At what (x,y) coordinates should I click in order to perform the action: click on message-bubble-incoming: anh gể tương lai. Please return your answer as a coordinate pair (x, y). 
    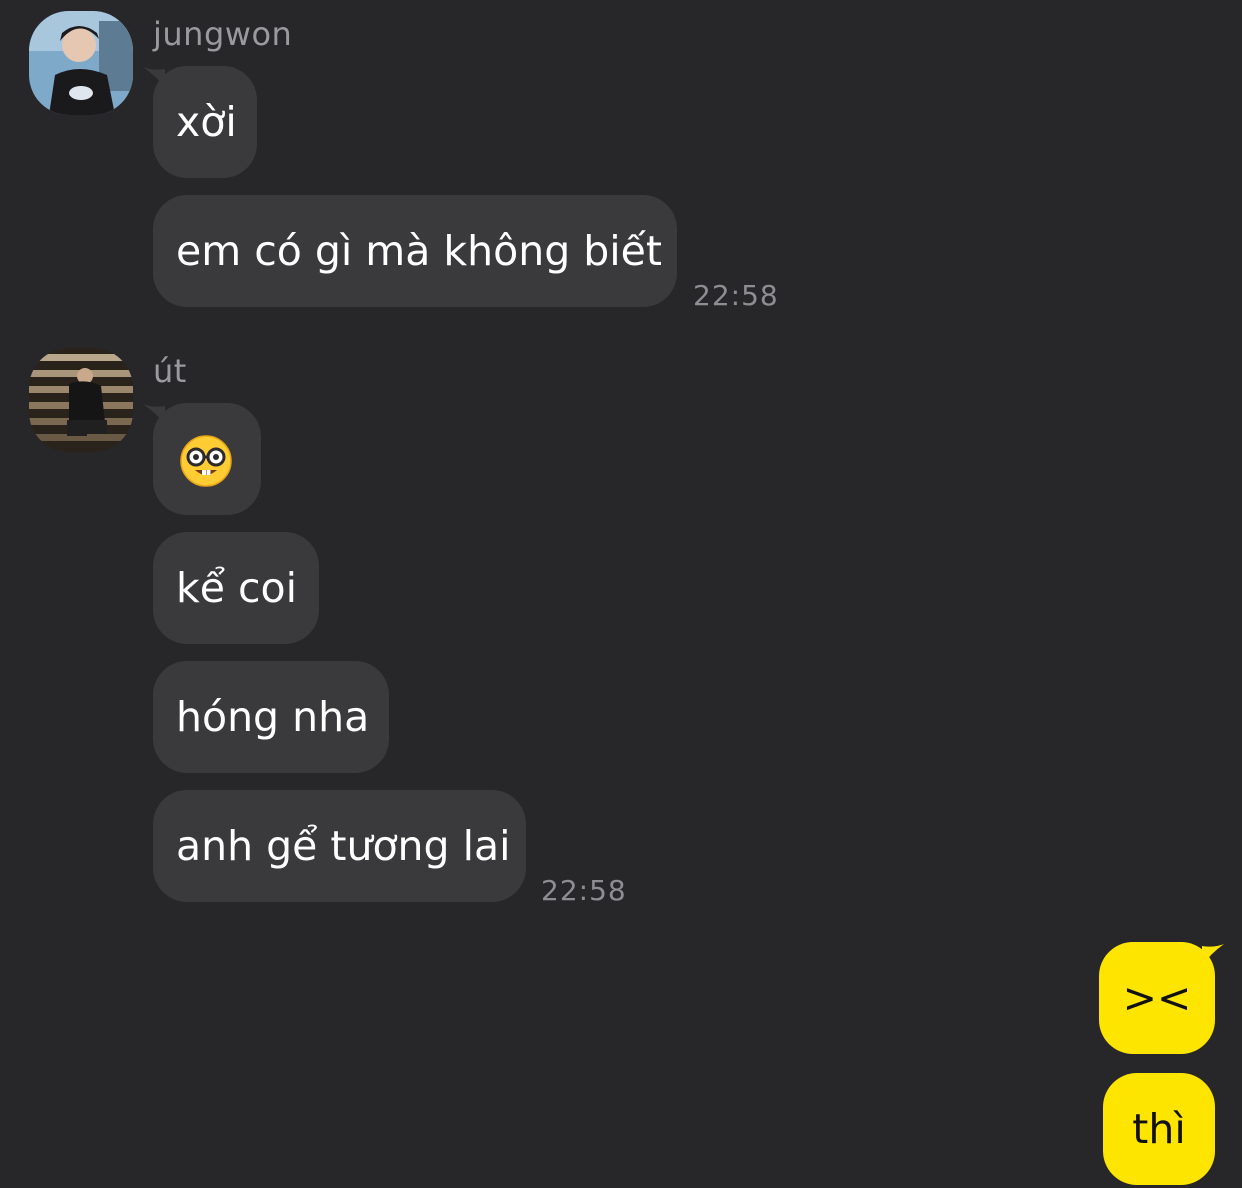
    Looking at the image, I should click on (339, 846).